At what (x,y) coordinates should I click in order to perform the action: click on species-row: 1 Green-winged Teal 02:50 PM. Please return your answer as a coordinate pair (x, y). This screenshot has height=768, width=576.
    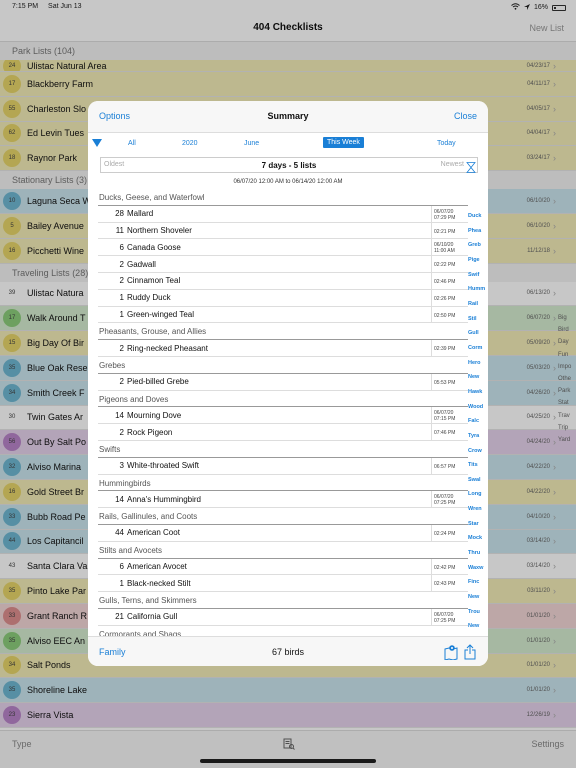
    Looking at the image, I should click on (283, 315).